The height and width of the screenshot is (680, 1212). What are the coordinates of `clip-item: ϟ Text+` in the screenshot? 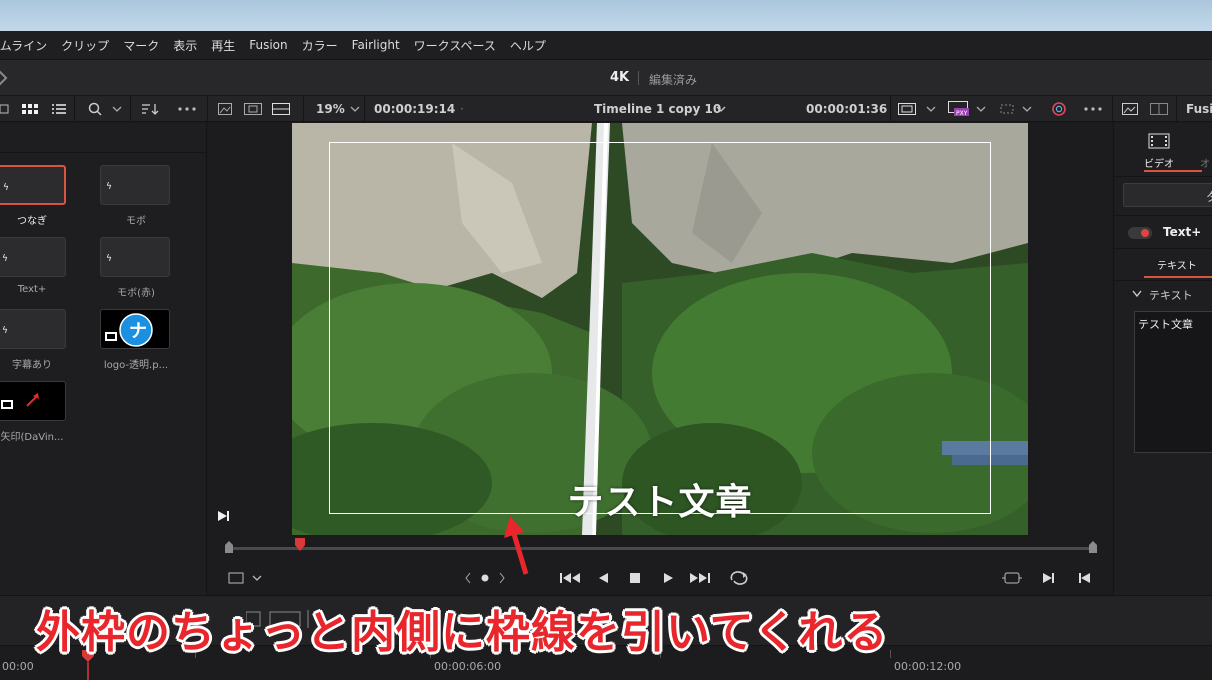 It's located at (34, 266).